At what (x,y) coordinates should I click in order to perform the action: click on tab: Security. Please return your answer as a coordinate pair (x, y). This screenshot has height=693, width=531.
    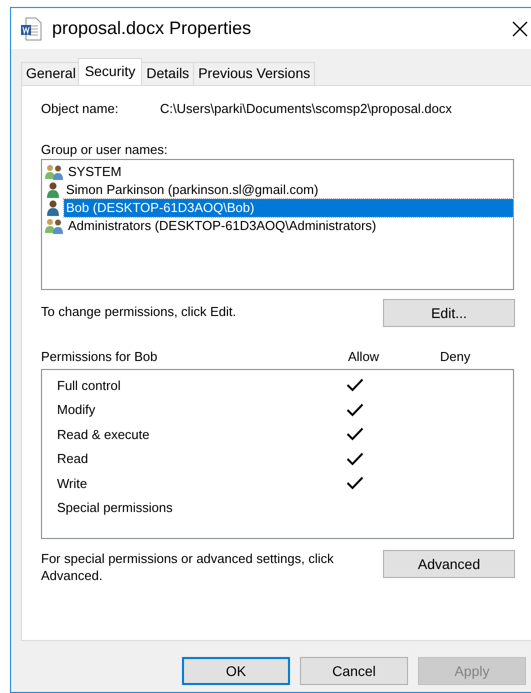
    Looking at the image, I should click on (110, 71).